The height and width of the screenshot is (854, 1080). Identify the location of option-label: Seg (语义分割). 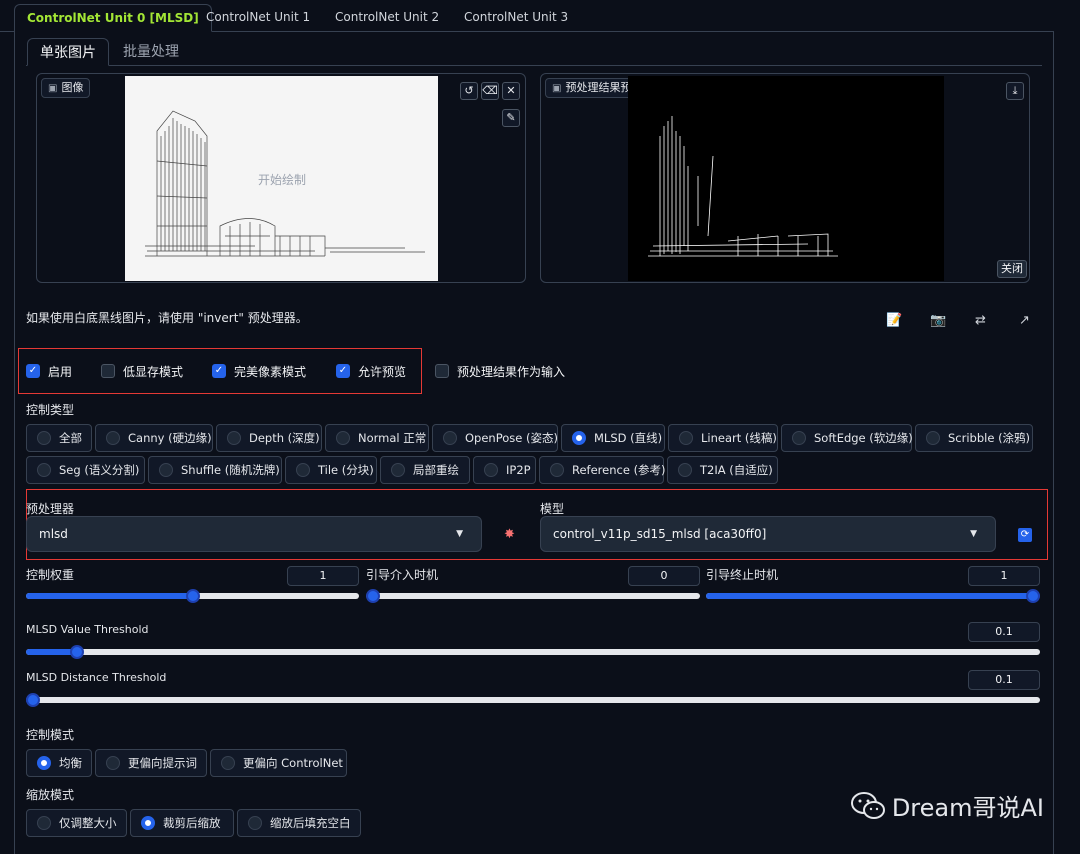
(99, 470).